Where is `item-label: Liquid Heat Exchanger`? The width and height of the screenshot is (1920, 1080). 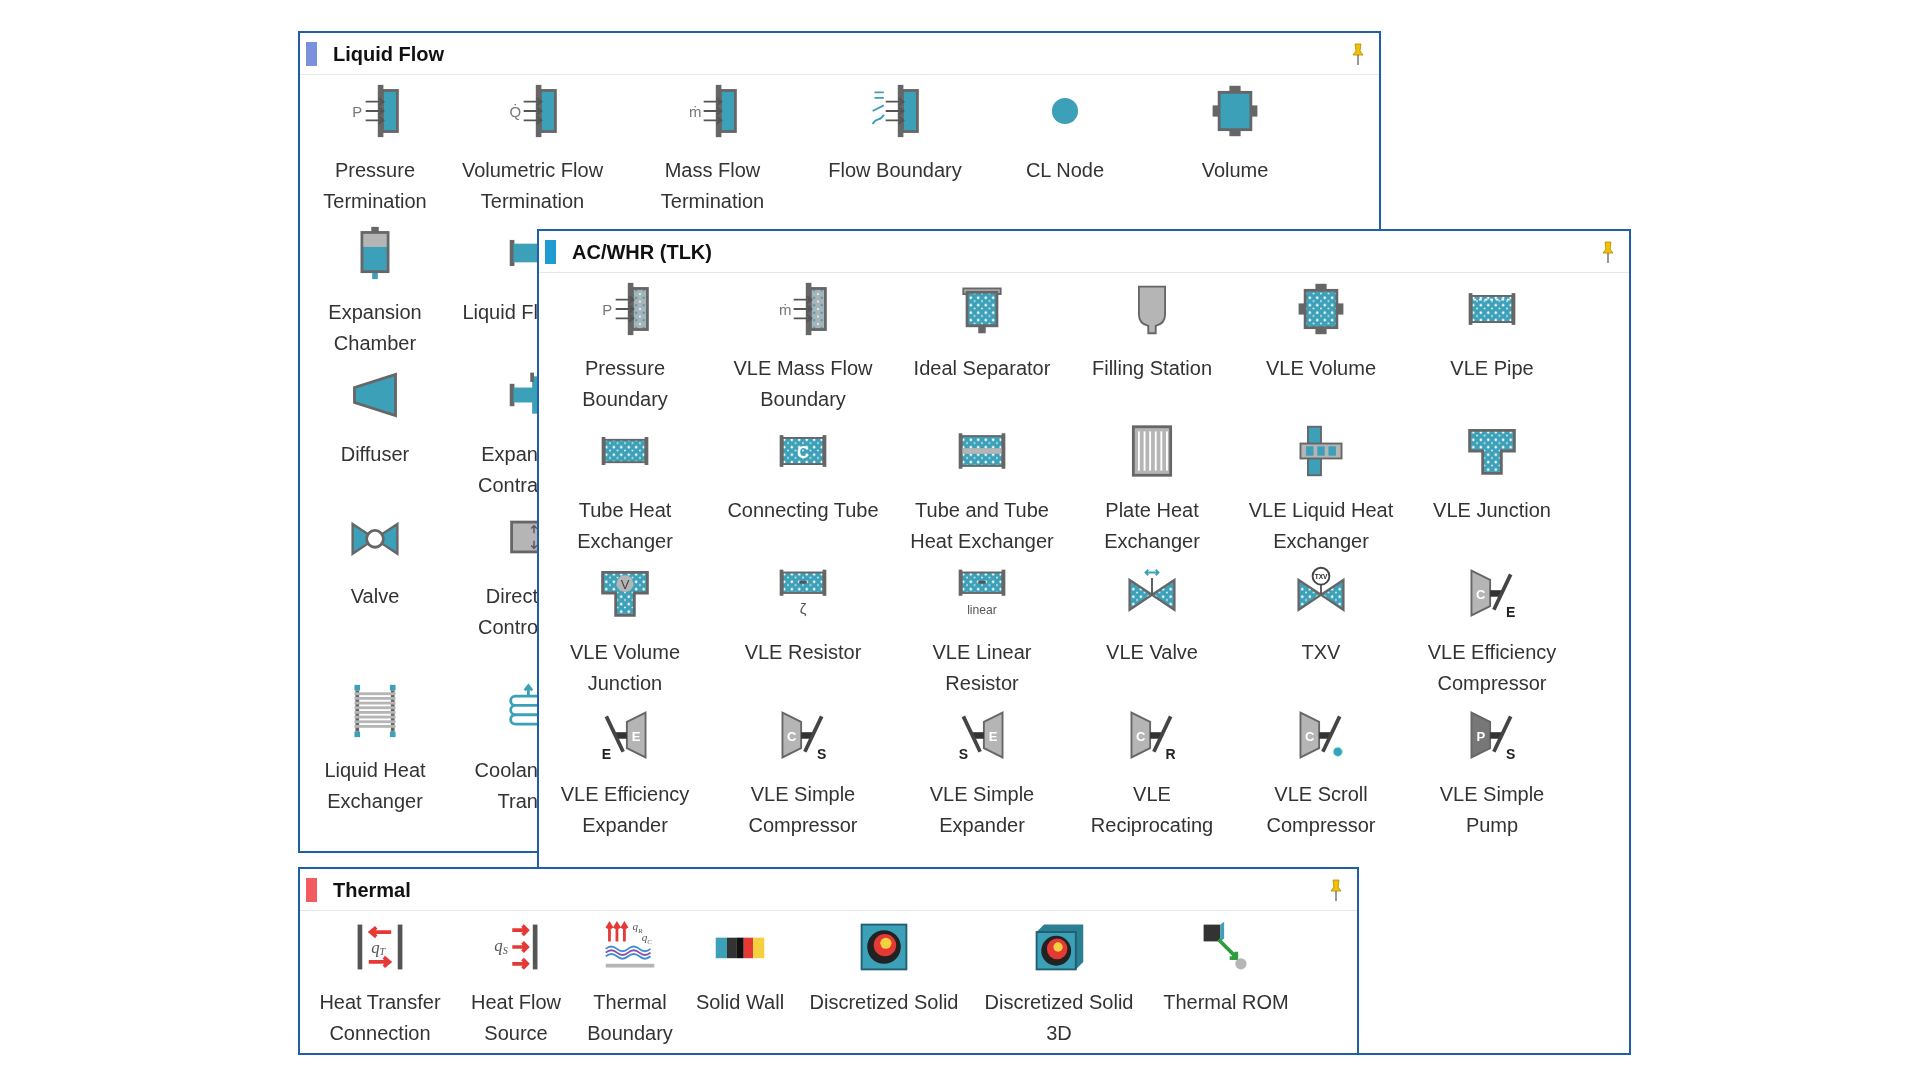
item-label: Liquid Heat Exchanger is located at coordinates (375, 786).